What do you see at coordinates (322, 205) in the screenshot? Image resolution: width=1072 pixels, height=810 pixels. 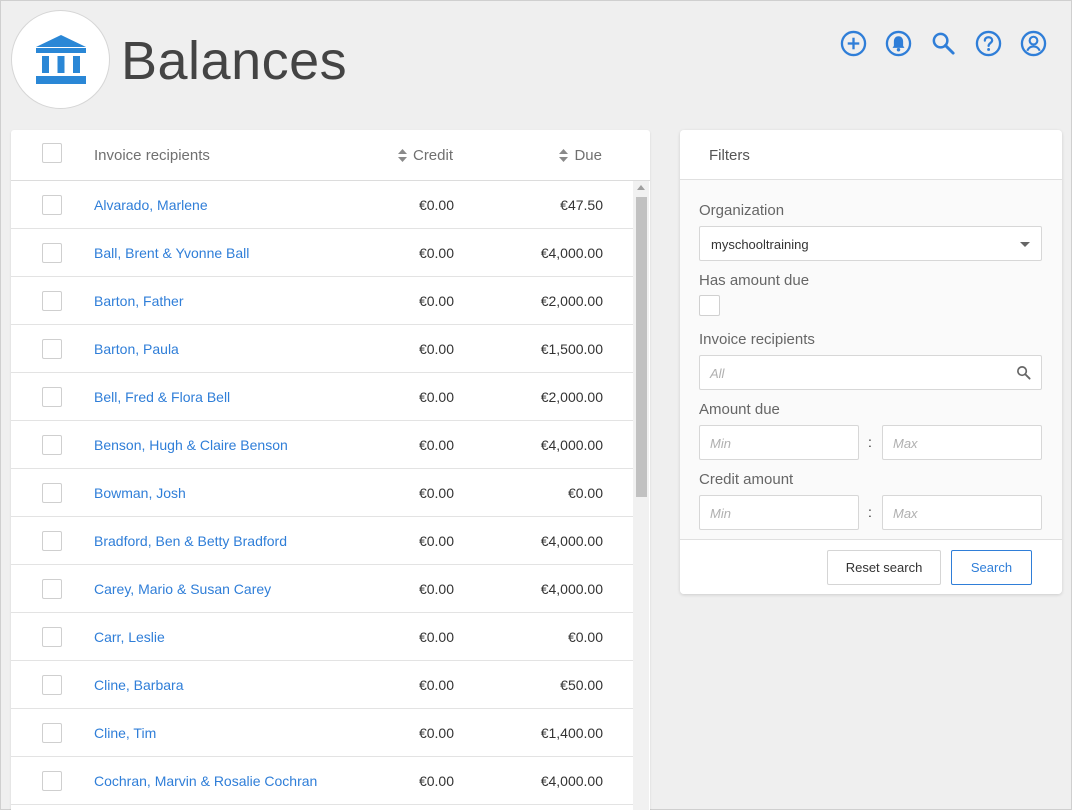 I see `table-row: Alvarado, Marlene €0.00 €47.50` at bounding box center [322, 205].